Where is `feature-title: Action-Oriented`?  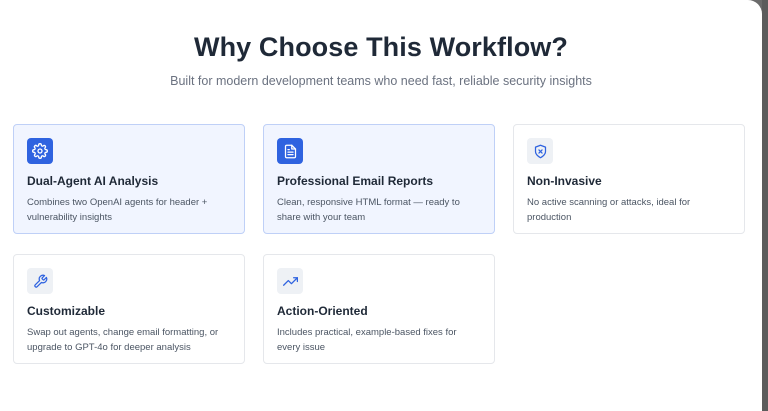
feature-title: Action-Oriented is located at coordinates (322, 311).